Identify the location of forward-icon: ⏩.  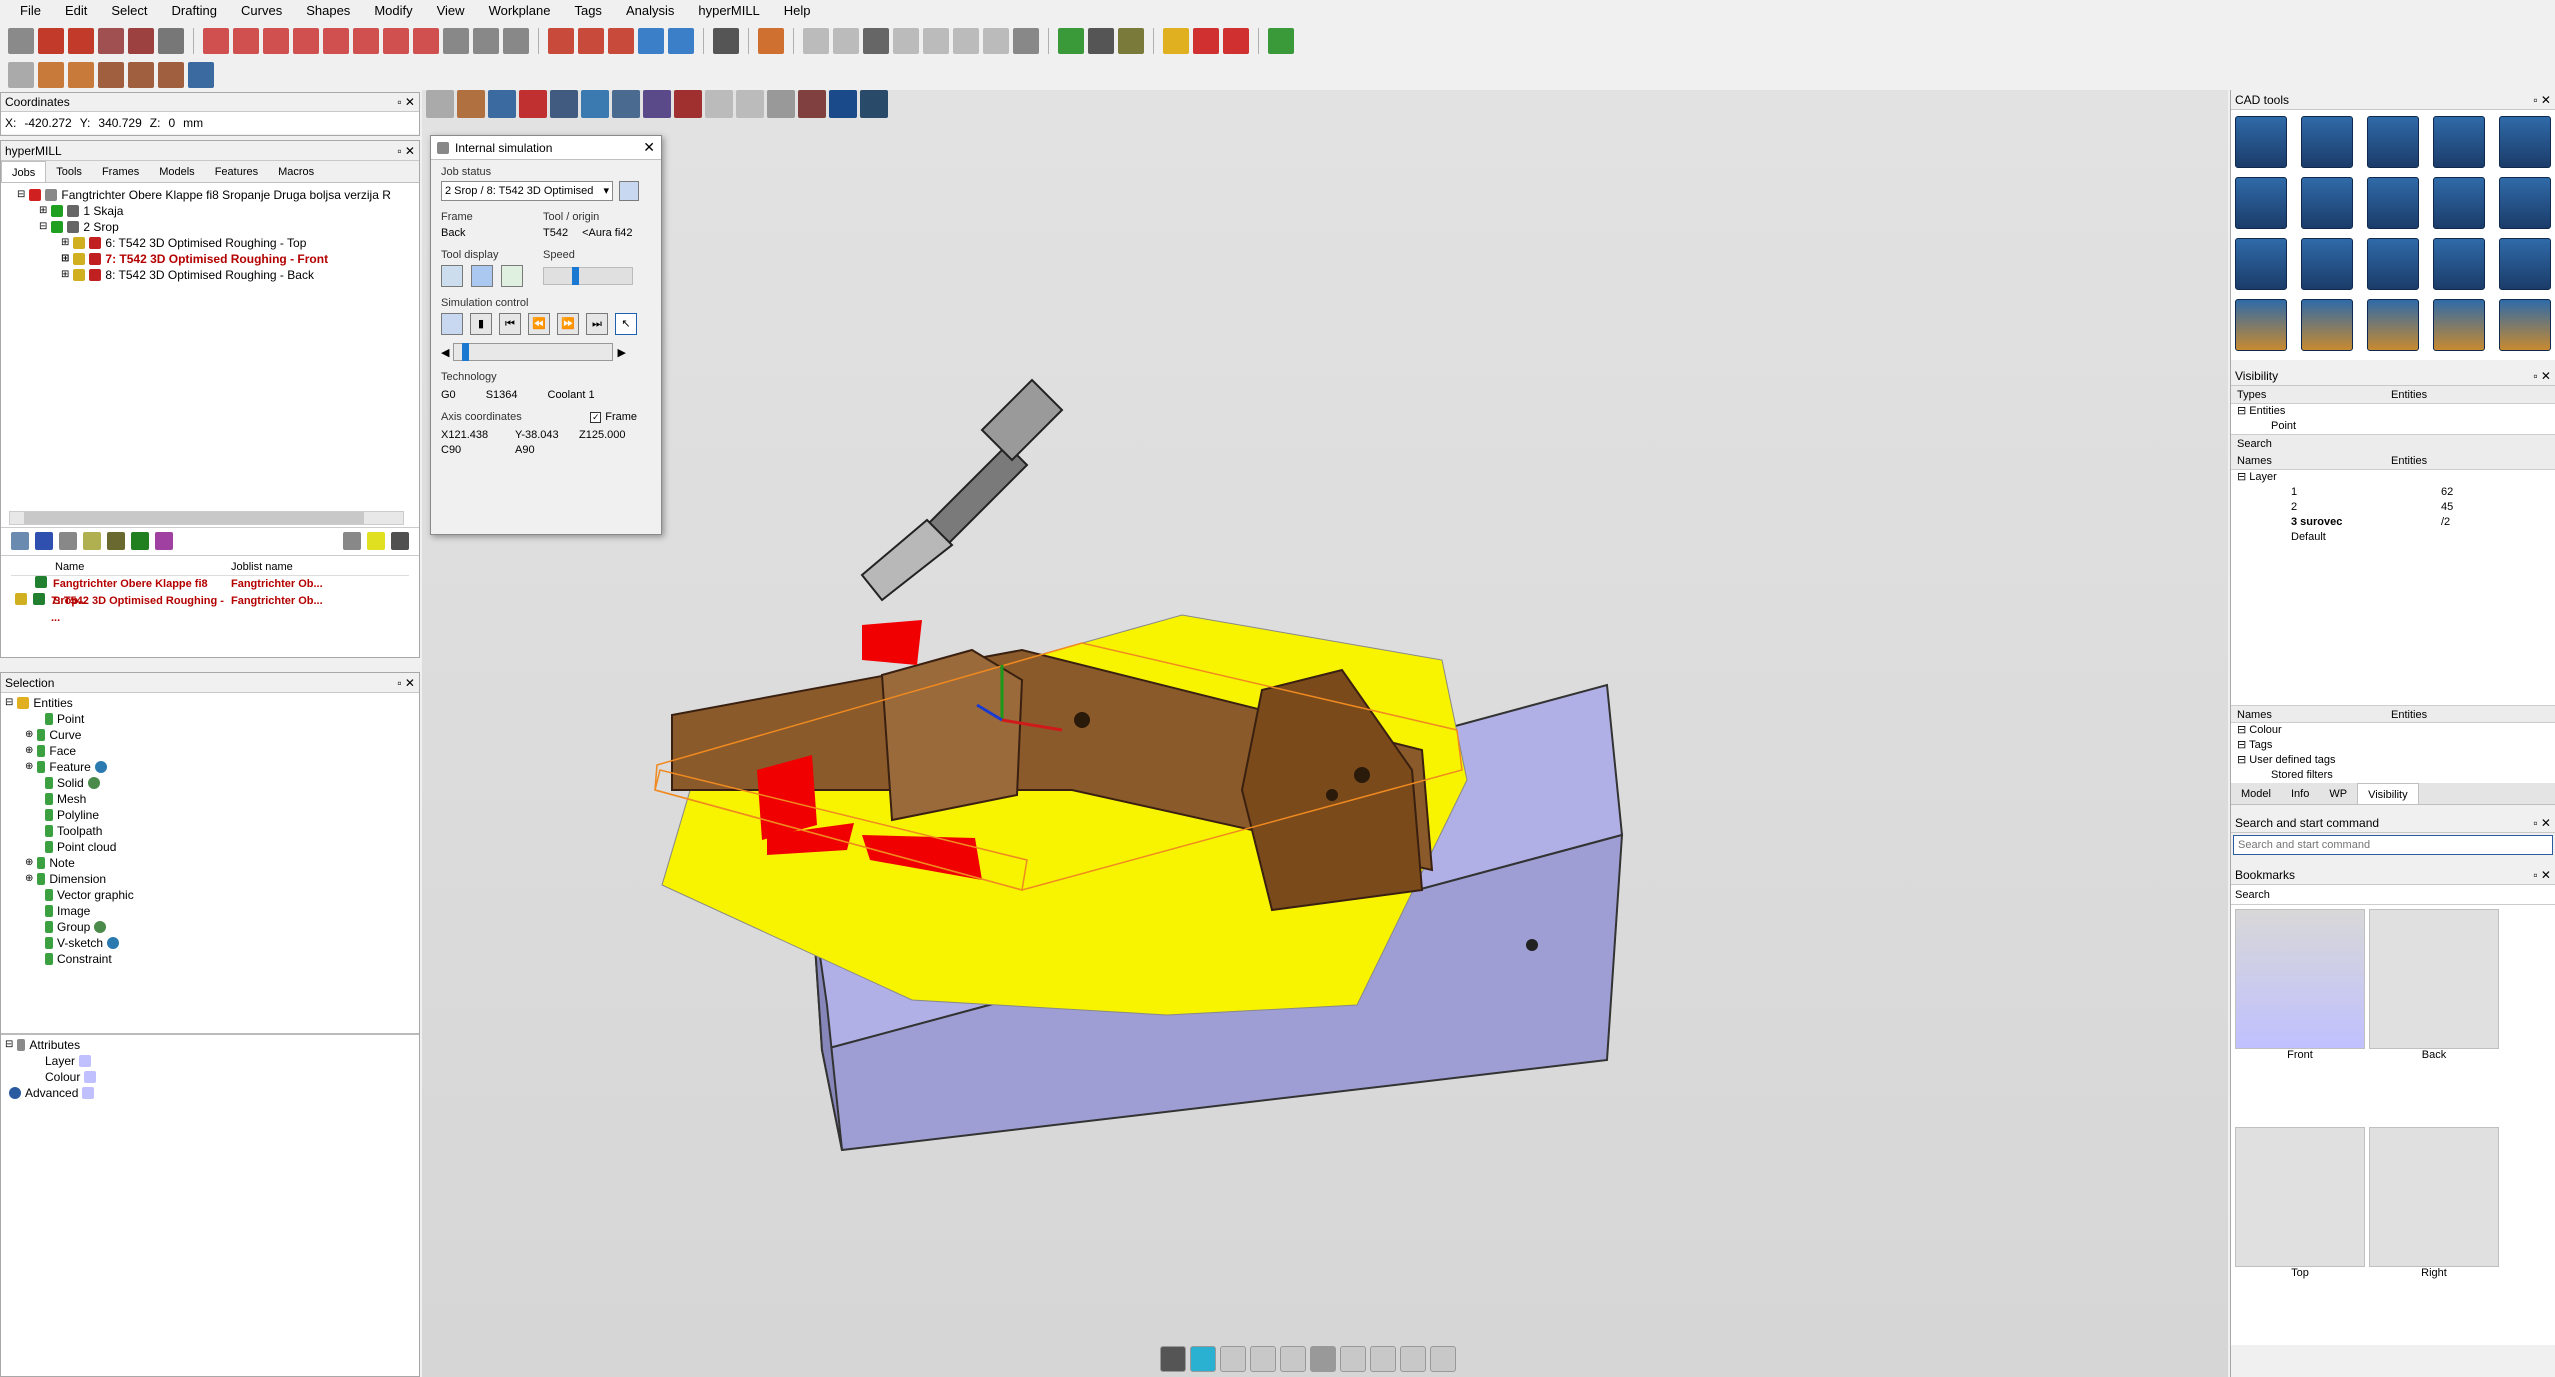
(568, 324).